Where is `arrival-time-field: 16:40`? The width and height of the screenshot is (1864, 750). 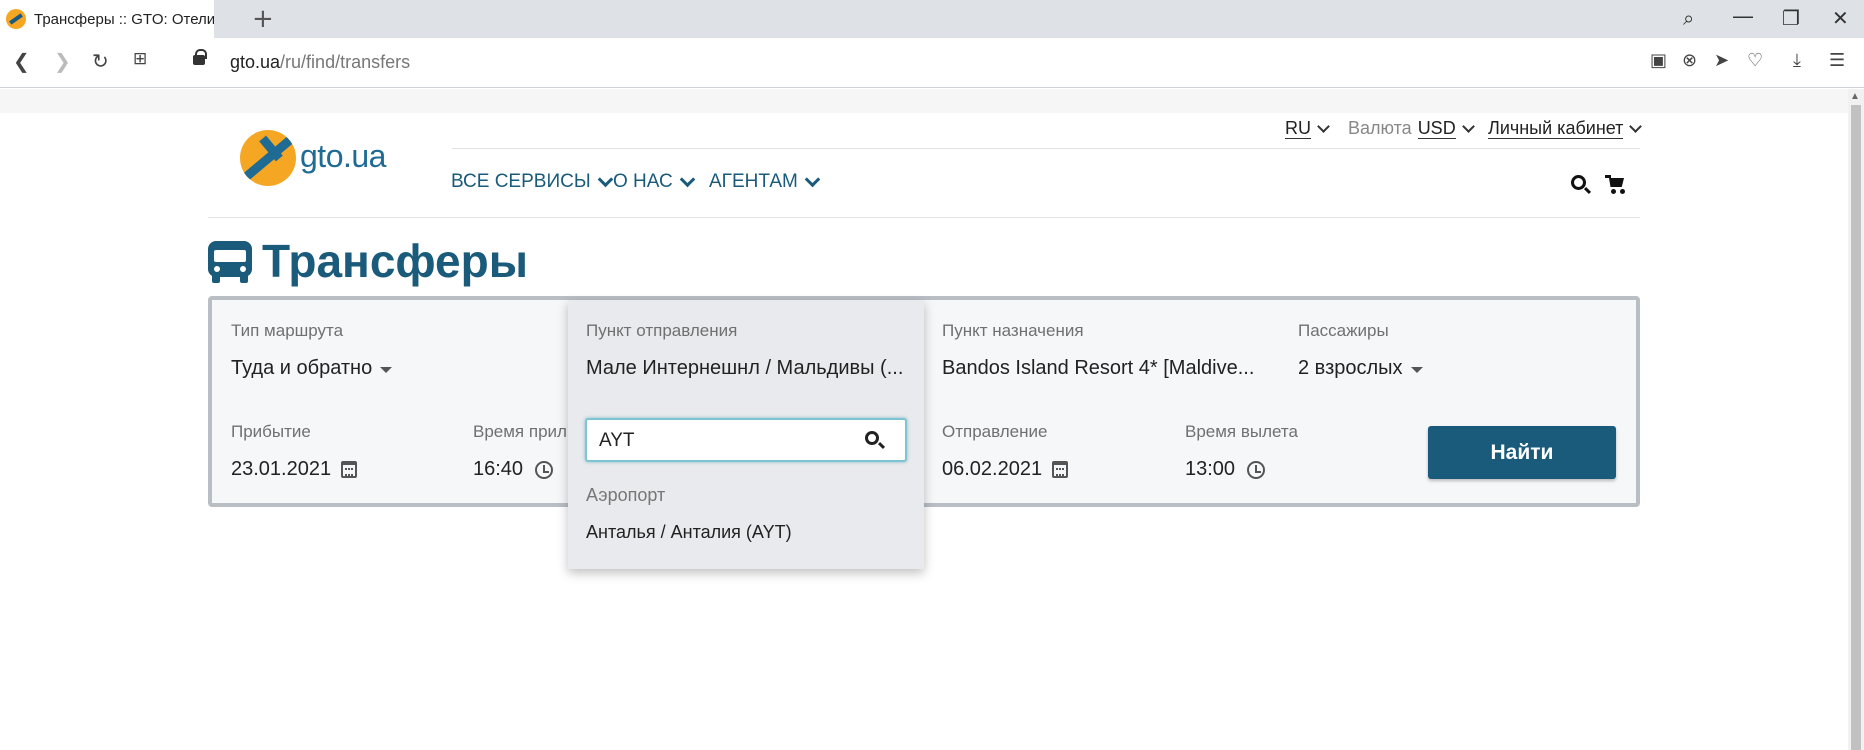 arrival-time-field: 16:40 is located at coordinates (513, 469).